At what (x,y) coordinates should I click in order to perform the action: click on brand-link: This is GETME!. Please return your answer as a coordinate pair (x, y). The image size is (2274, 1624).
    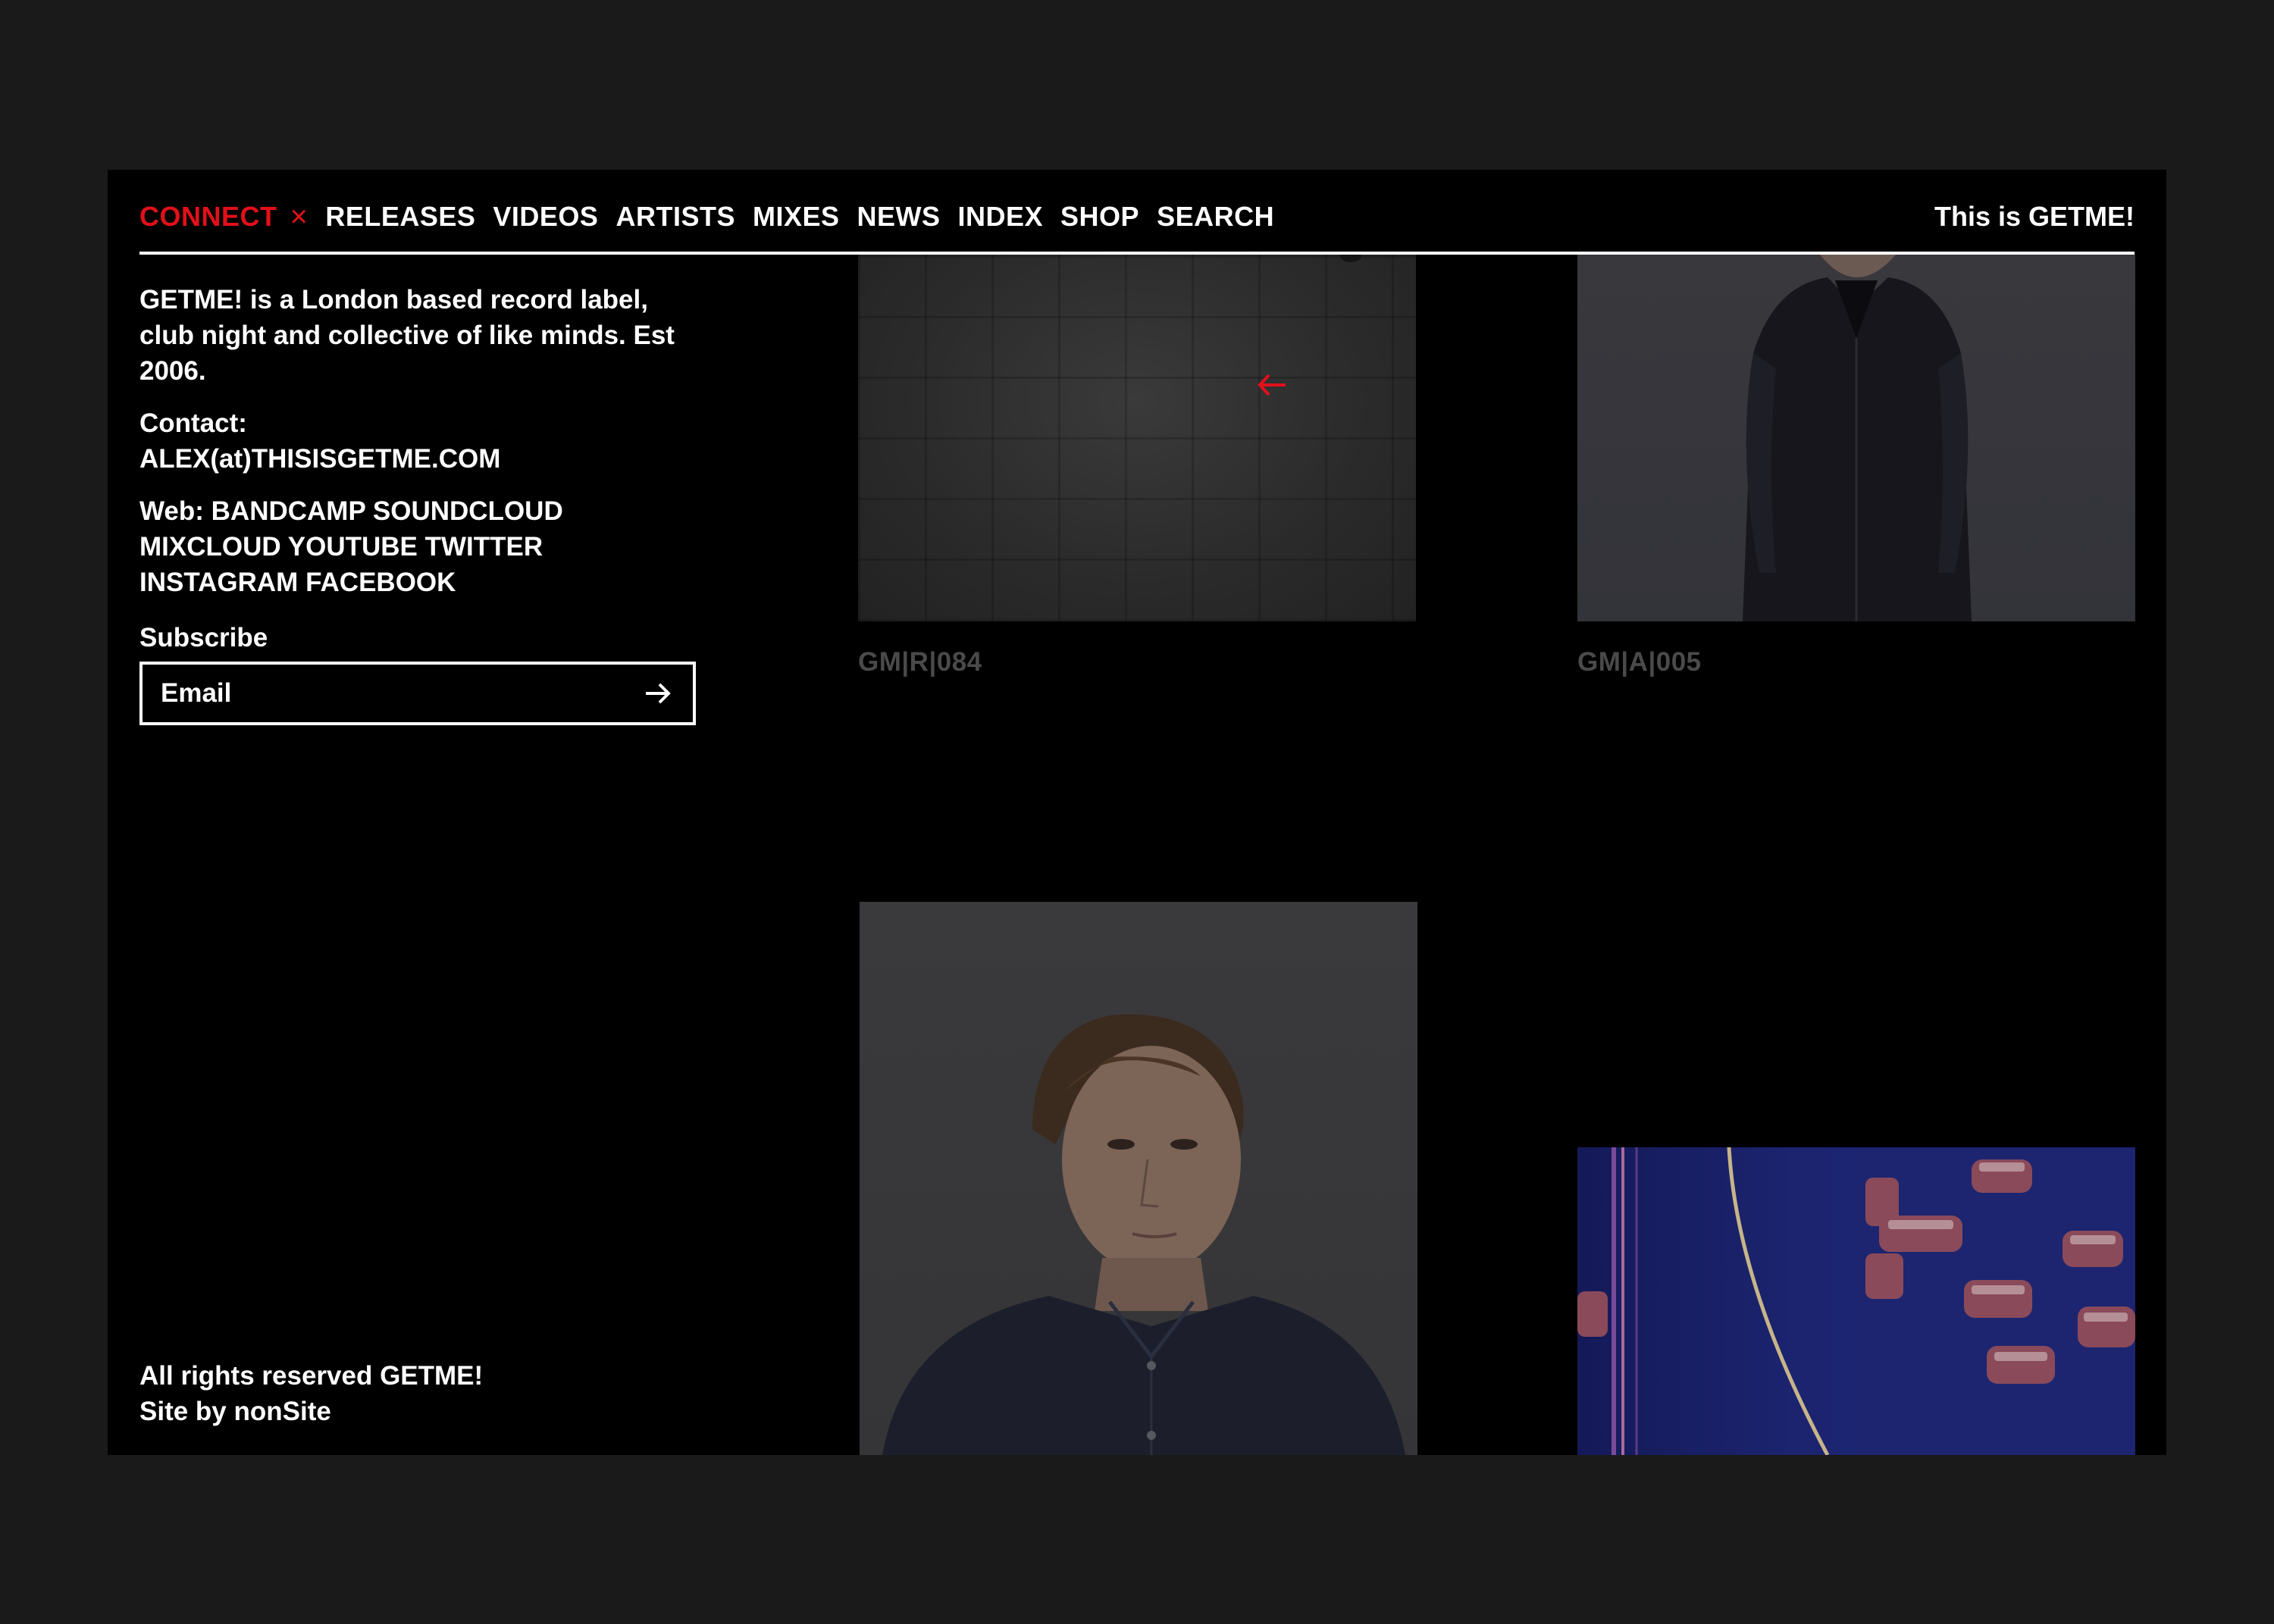
    Looking at the image, I should click on (2034, 216).